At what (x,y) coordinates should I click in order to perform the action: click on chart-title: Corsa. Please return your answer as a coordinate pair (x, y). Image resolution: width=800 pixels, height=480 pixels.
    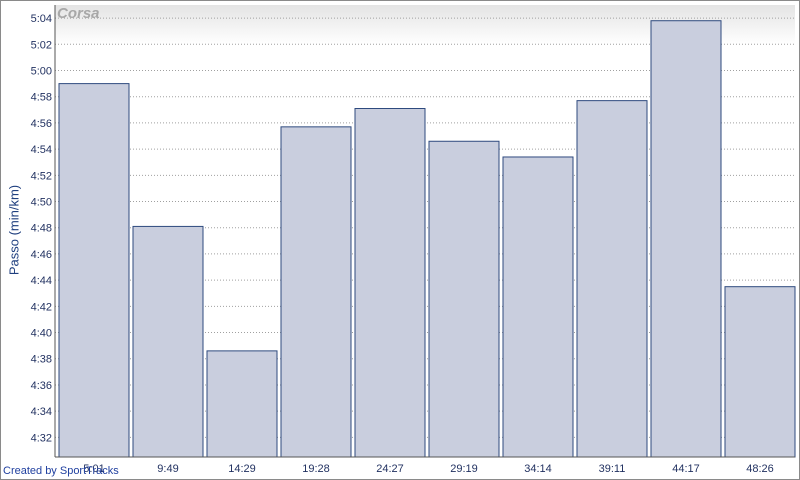
    Looking at the image, I should click on (78, 13).